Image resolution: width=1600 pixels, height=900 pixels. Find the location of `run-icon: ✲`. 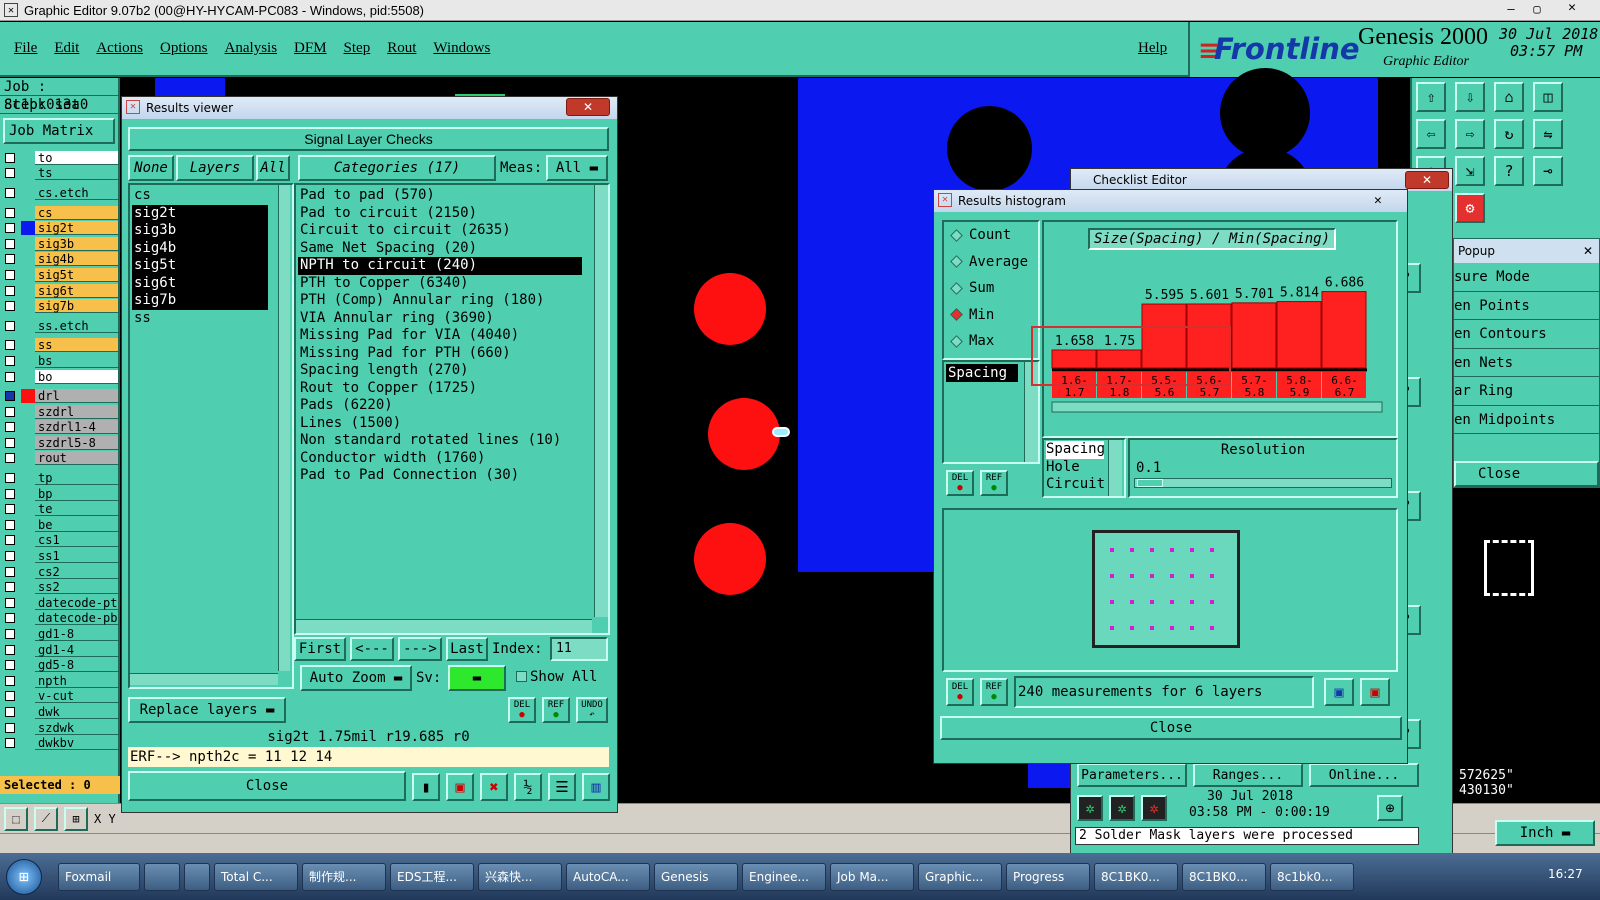

run-icon: ✲ is located at coordinates (1090, 808).